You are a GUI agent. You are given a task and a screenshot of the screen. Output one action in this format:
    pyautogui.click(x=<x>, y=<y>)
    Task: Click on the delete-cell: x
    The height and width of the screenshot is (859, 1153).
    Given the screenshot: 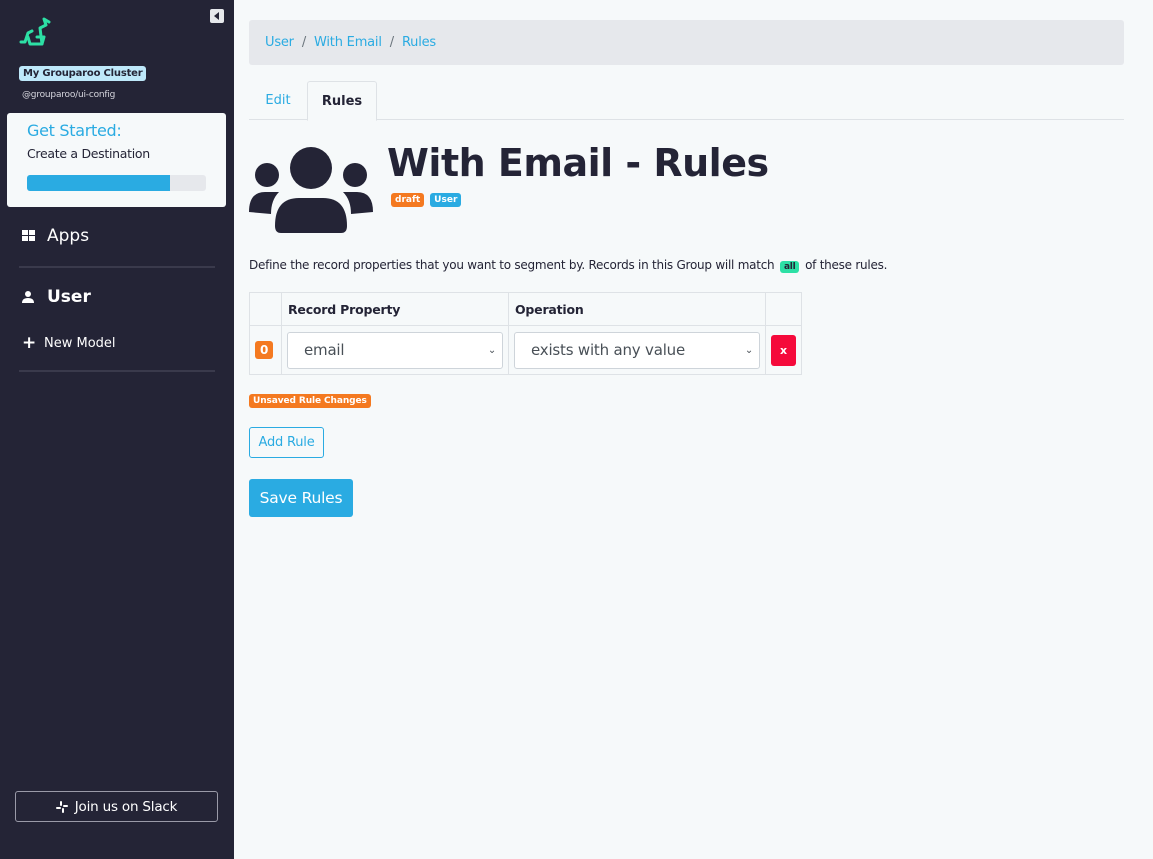 What is the action you would take?
    pyautogui.click(x=783, y=350)
    